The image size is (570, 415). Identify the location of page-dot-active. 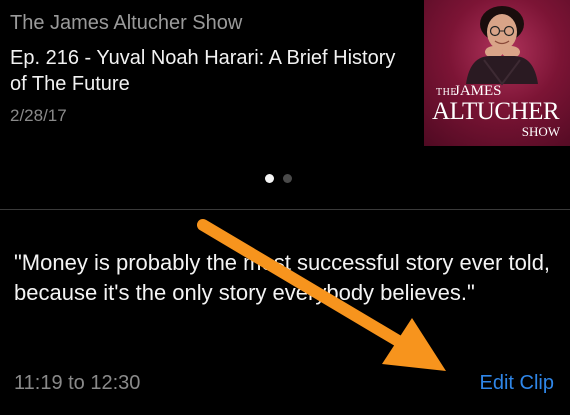
(269, 178).